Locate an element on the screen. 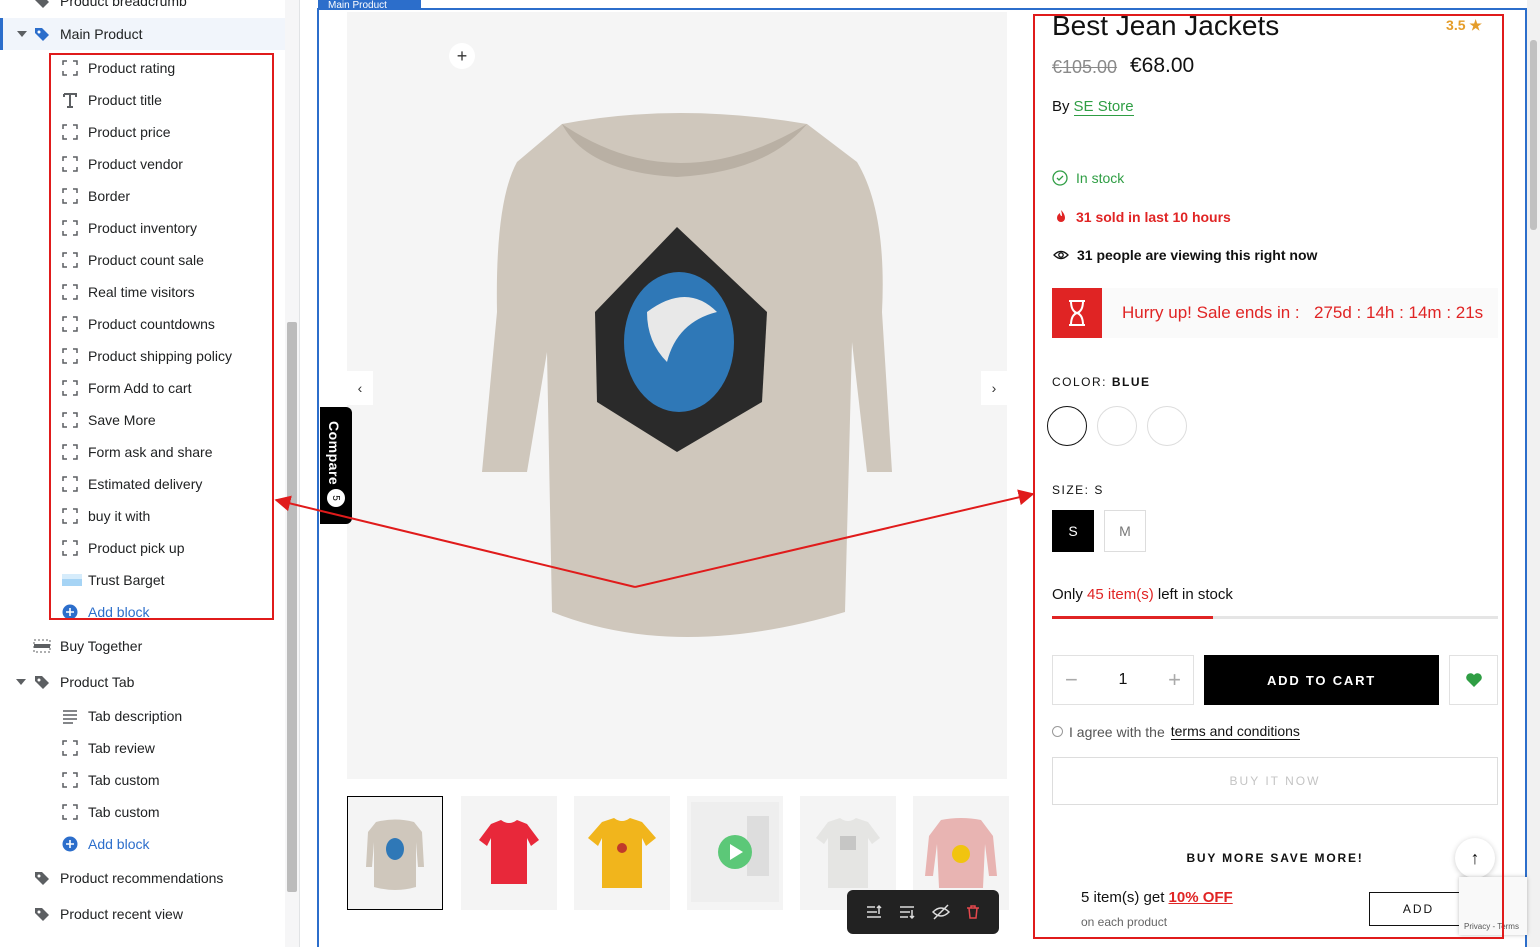 This screenshot has height=947, width=1540. discount-add-button: ADD is located at coordinates (1418, 909).